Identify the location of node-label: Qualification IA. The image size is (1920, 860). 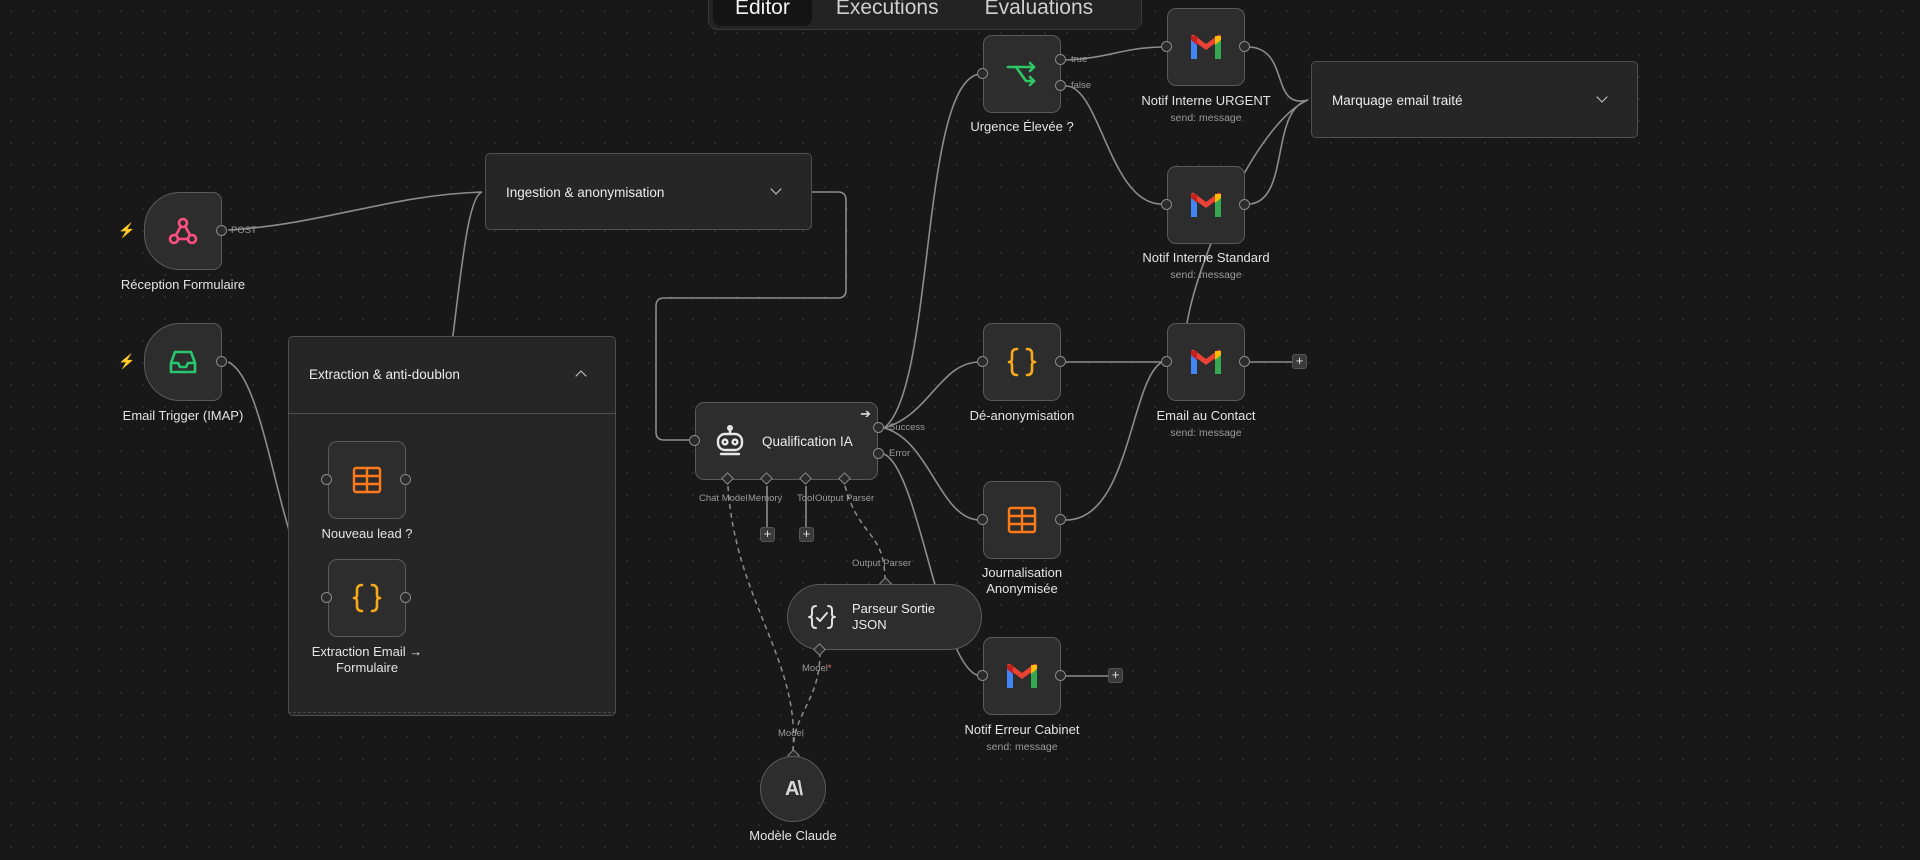
(807, 441).